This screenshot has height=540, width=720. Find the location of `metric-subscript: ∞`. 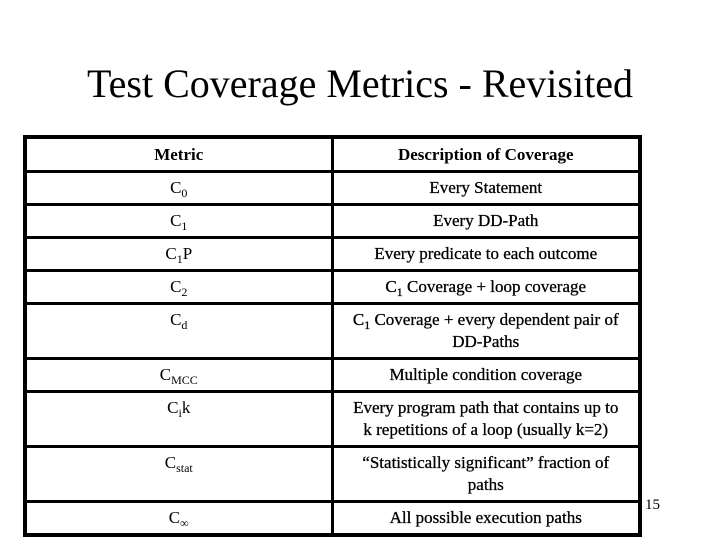

metric-subscript: ∞ is located at coordinates (184, 523).